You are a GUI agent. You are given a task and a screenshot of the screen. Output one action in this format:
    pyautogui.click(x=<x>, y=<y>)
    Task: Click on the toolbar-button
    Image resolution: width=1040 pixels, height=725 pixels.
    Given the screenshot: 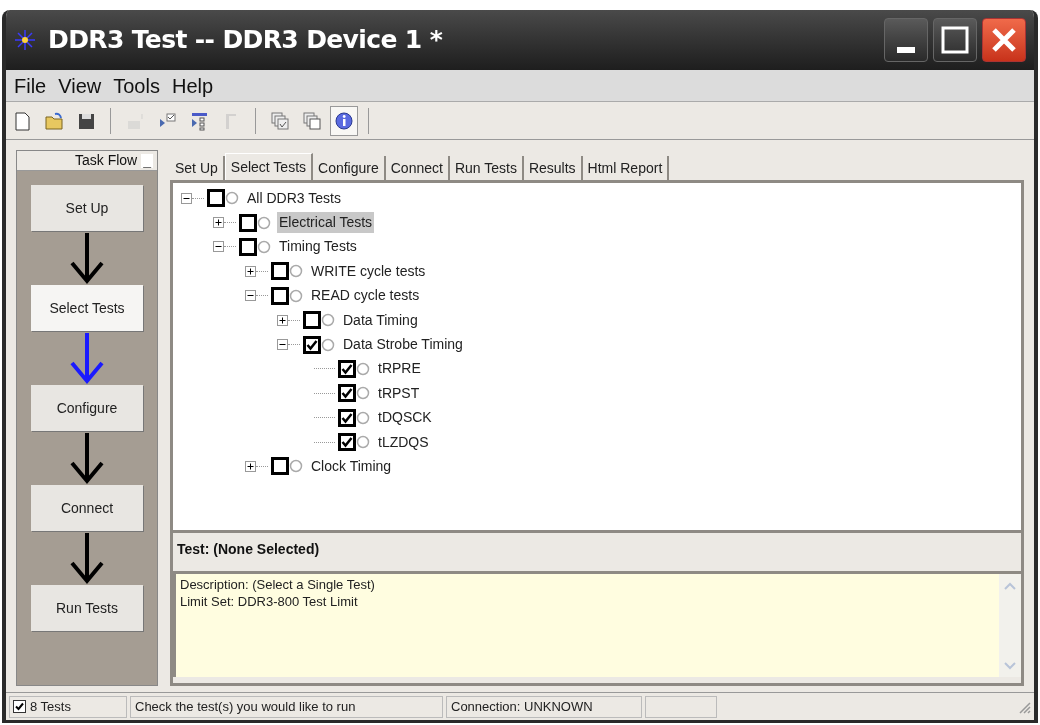 What is the action you would take?
    pyautogui.click(x=344, y=120)
    